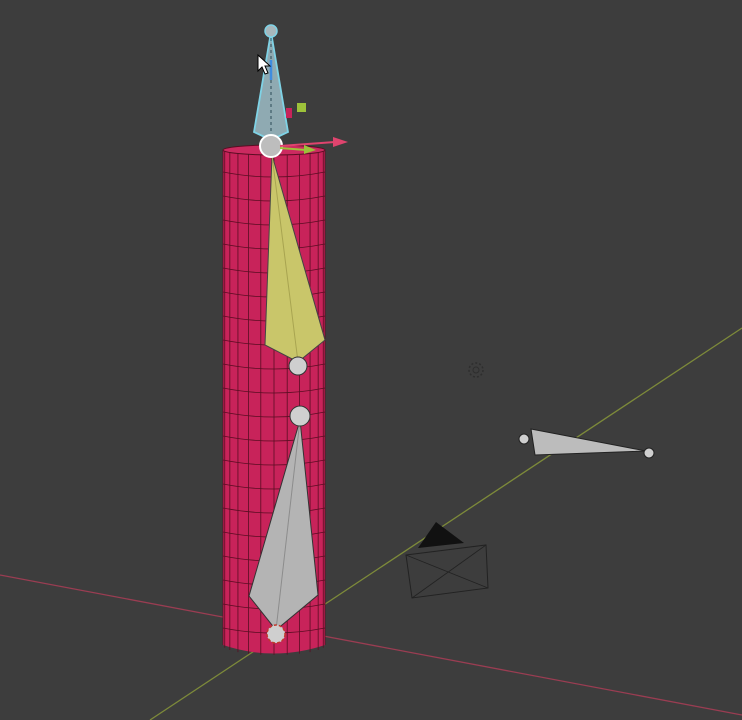 This screenshot has height=720, width=742. What do you see at coordinates (276, 634) in the screenshot?
I see `3d-cursor-icon` at bounding box center [276, 634].